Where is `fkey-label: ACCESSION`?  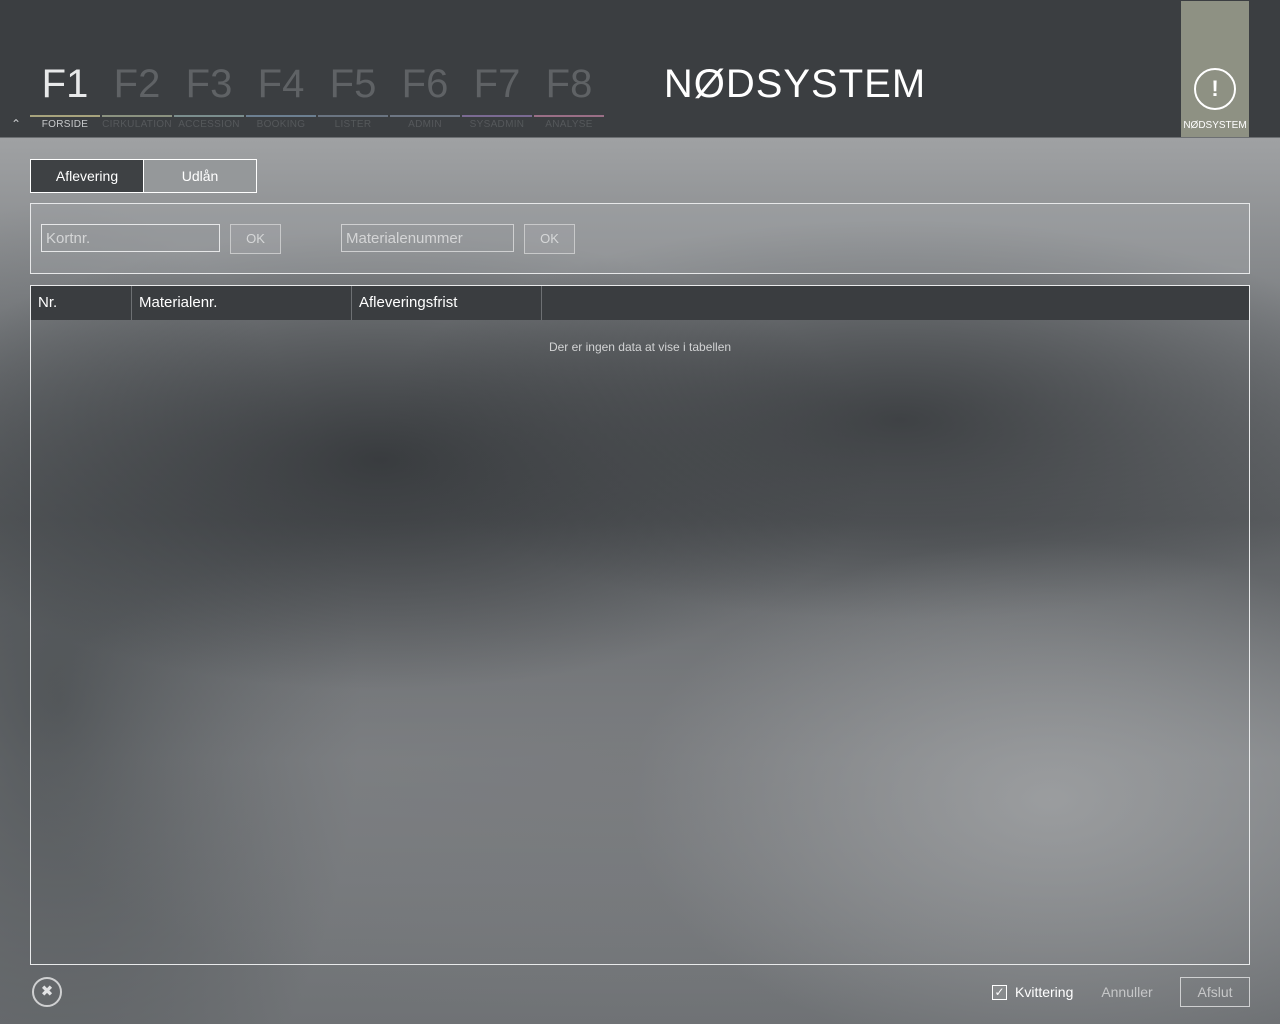 fkey-label: ACCESSION is located at coordinates (209, 124).